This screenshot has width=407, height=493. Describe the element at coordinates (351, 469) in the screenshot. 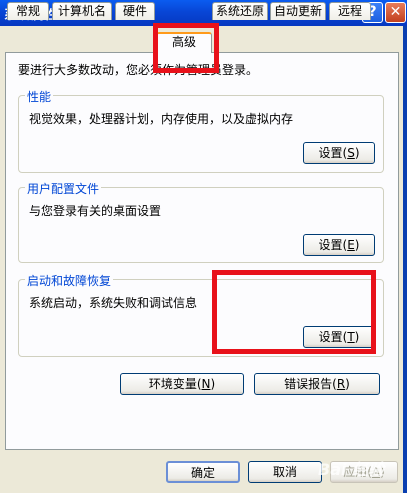

I see `watermark: Bai 经验` at that location.